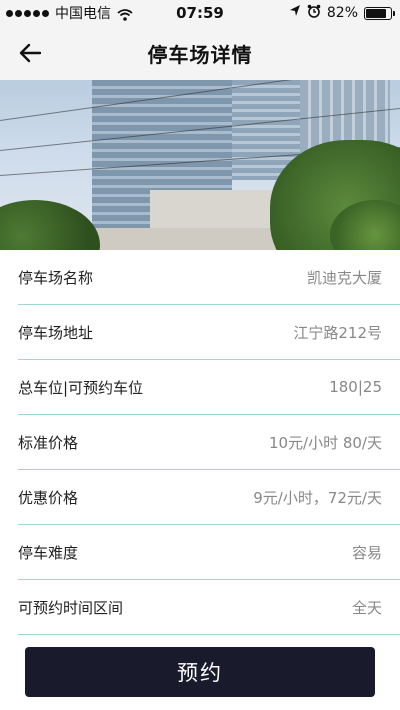 The width and height of the screenshot is (400, 710). What do you see at coordinates (48, 497) in the screenshot?
I see `detail-label: 优惠价格` at bounding box center [48, 497].